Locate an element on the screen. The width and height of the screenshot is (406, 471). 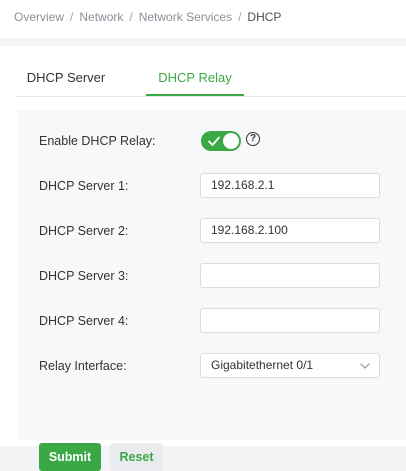
breadcrumb: Overview / Network / Network Services / DHCP is located at coordinates (147, 17).